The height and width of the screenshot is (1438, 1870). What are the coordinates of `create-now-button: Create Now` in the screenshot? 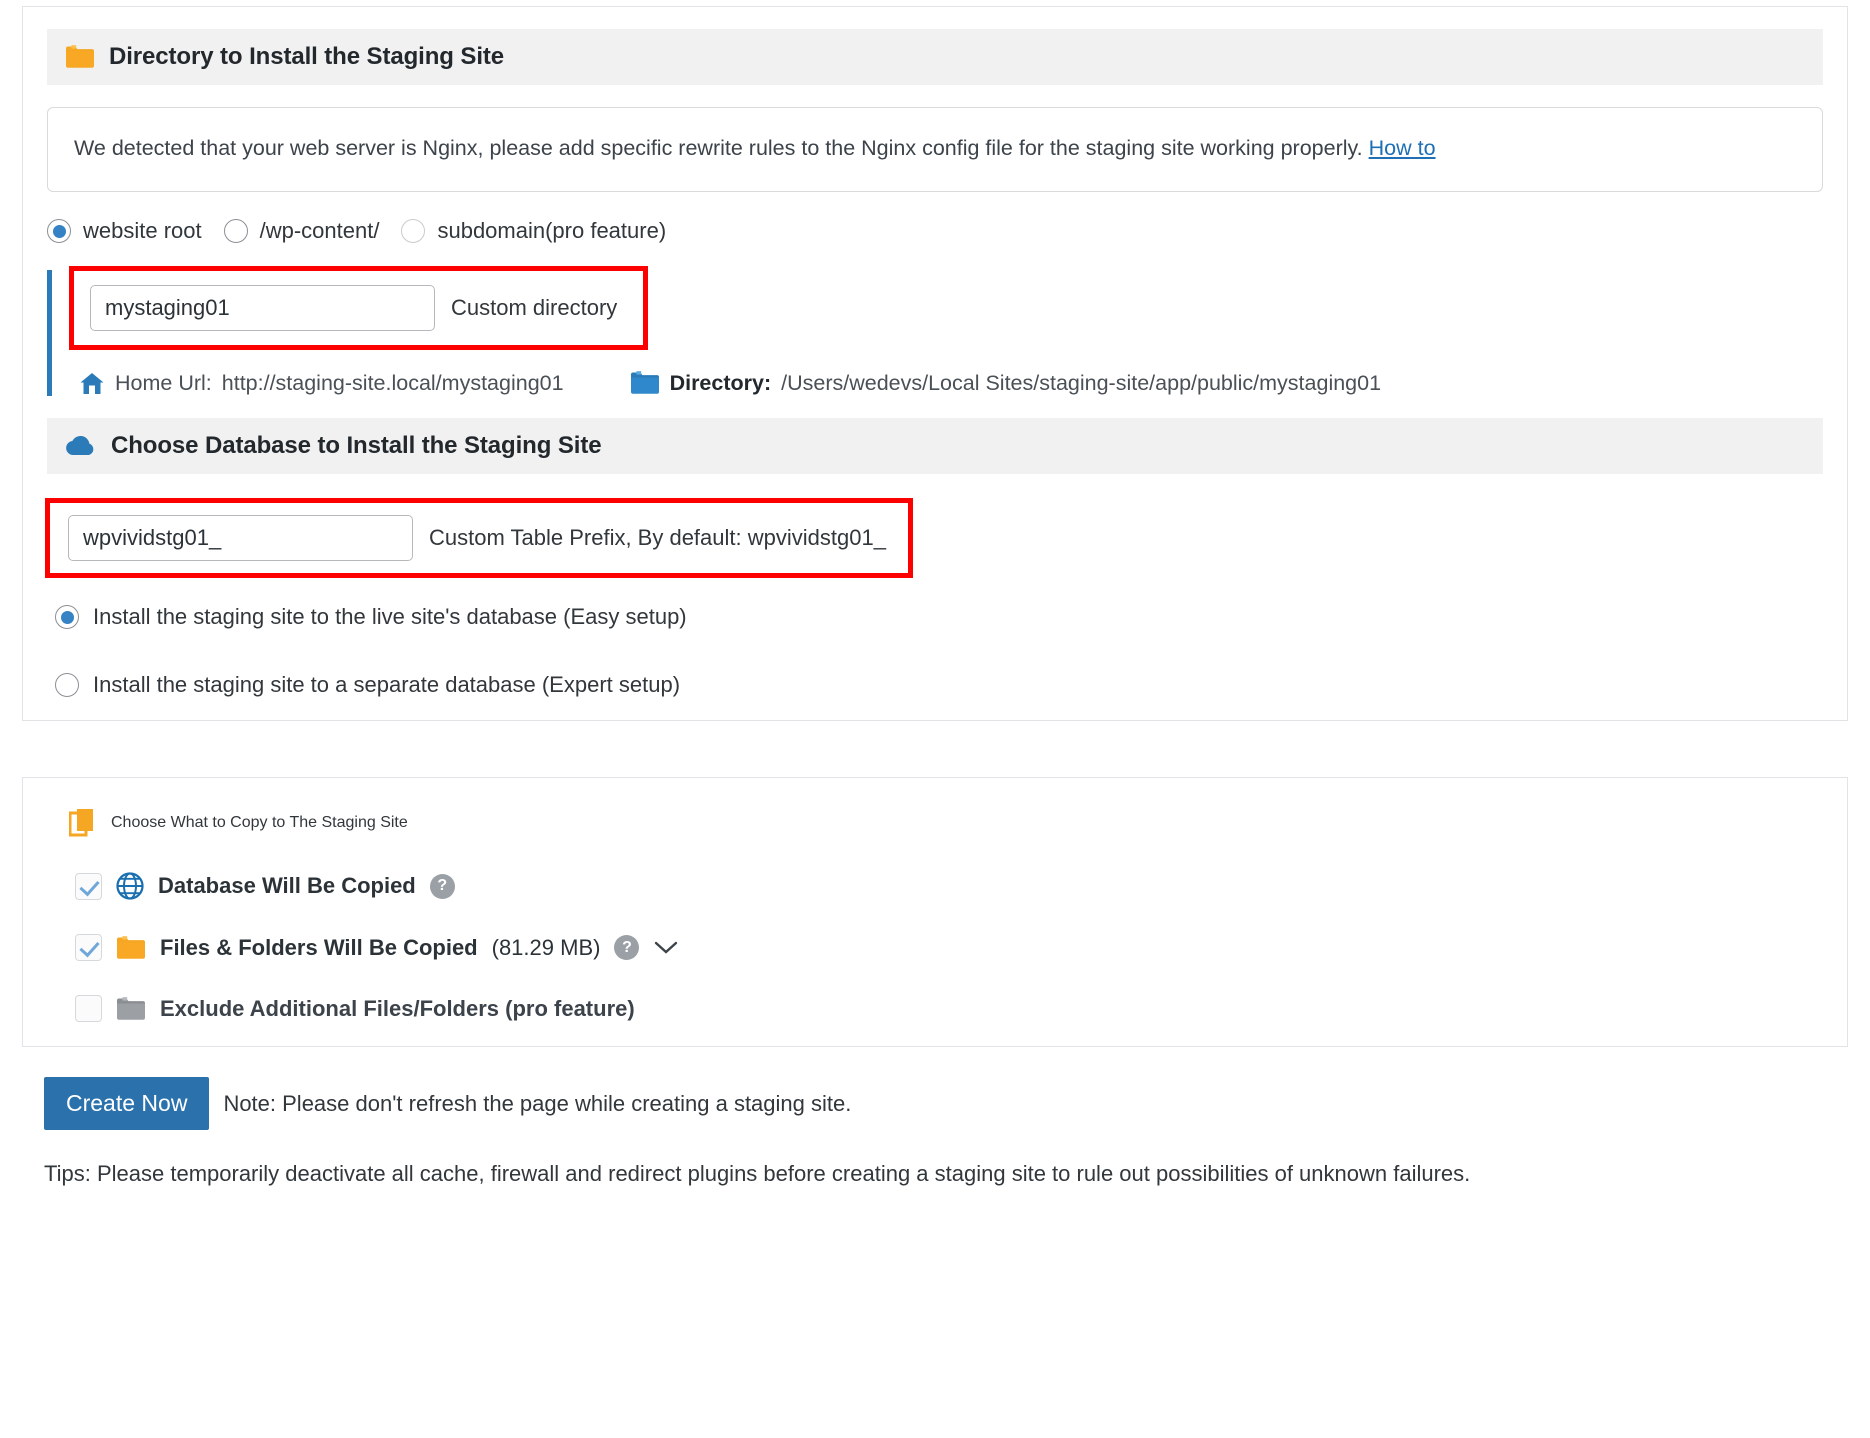 It's located at (127, 1104).